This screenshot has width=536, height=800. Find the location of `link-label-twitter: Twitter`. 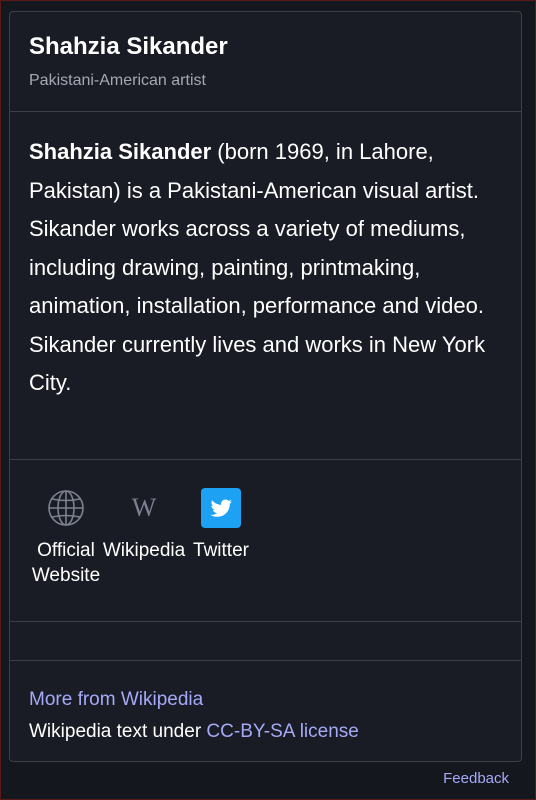

link-label-twitter: Twitter is located at coordinates (221, 550).